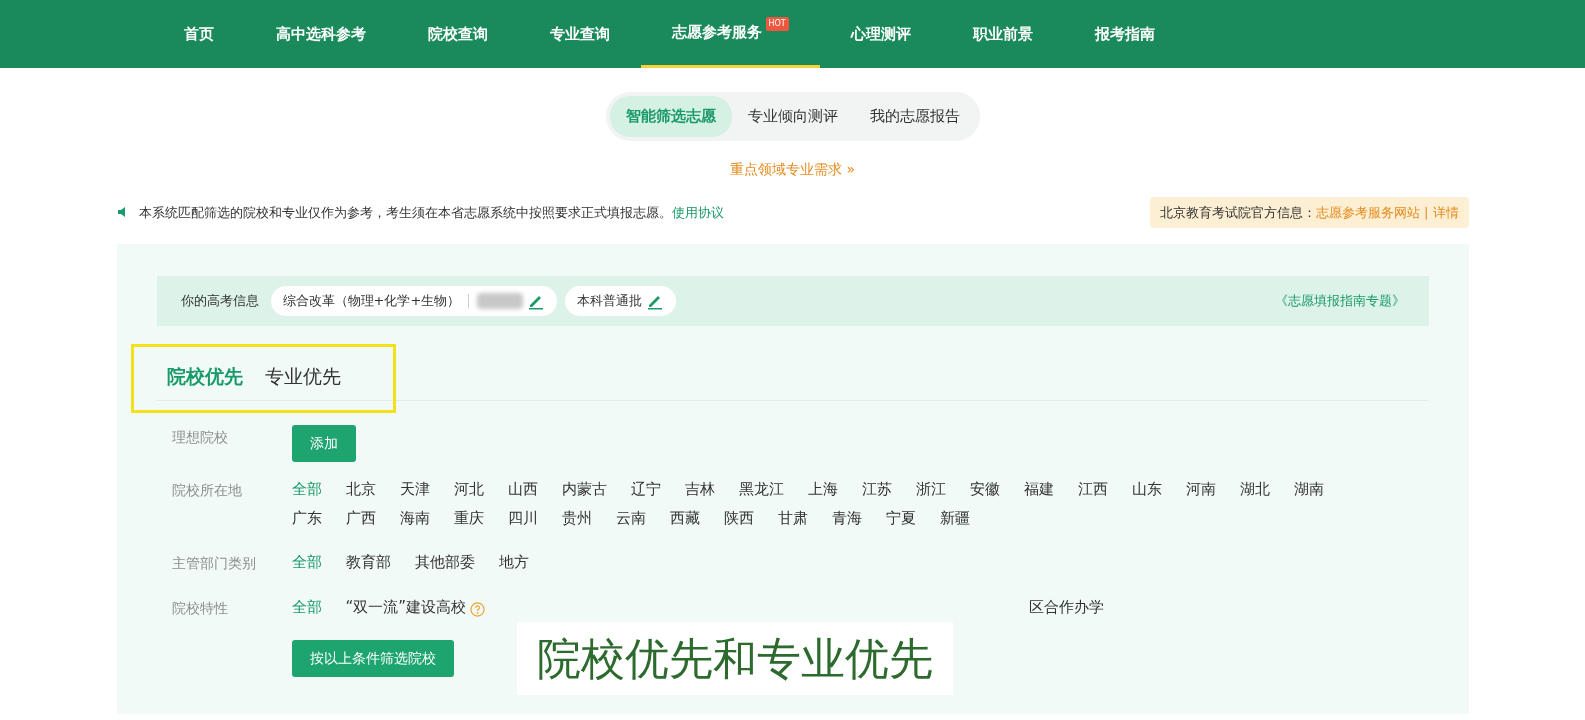 This screenshot has height=720, width=1585. I want to click on filter-option: 吉林, so click(699, 489).